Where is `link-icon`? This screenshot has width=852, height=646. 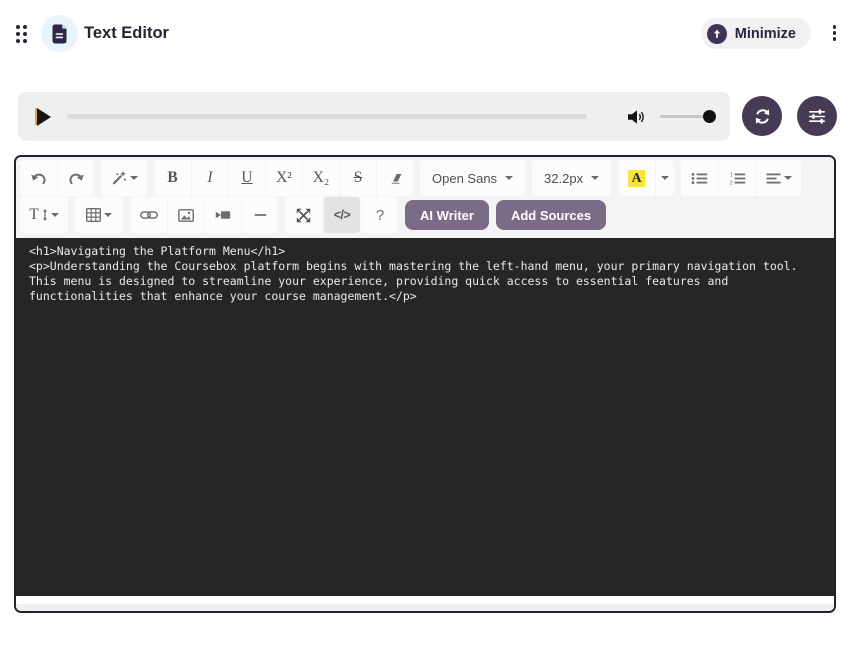
link-icon is located at coordinates (148, 215).